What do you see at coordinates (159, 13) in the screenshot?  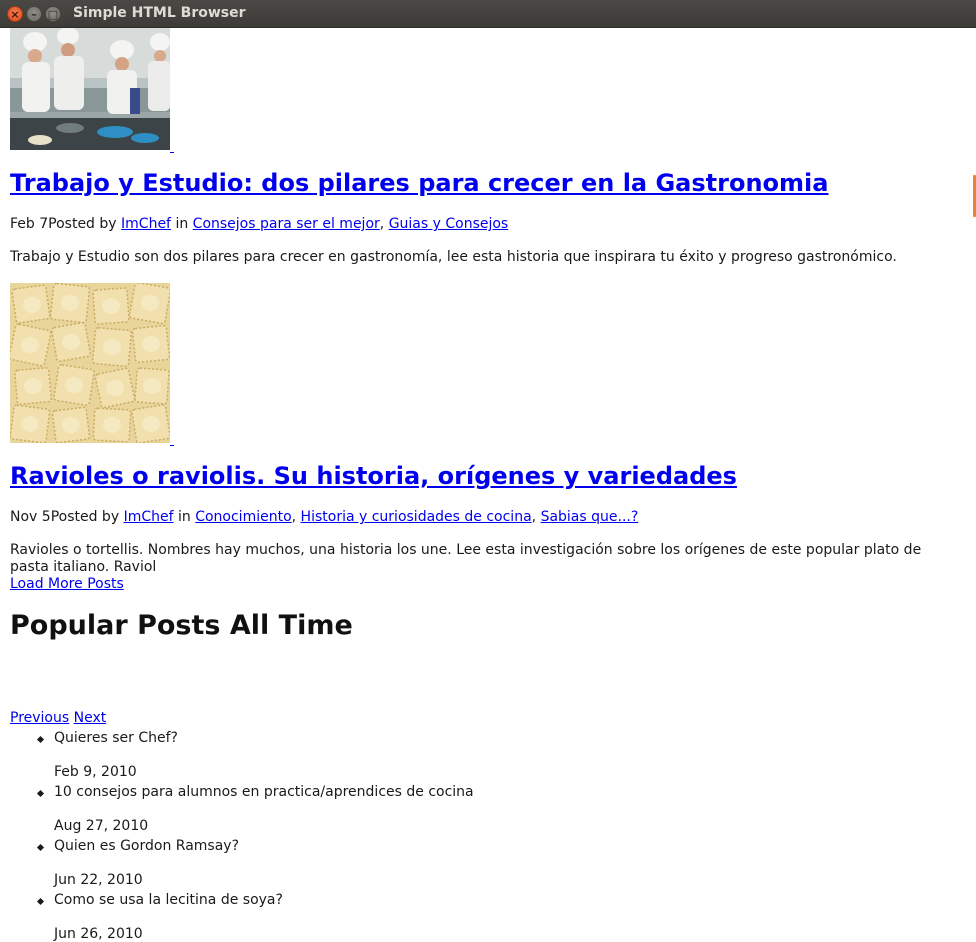 I see `window-title: Simple HTML Browser` at bounding box center [159, 13].